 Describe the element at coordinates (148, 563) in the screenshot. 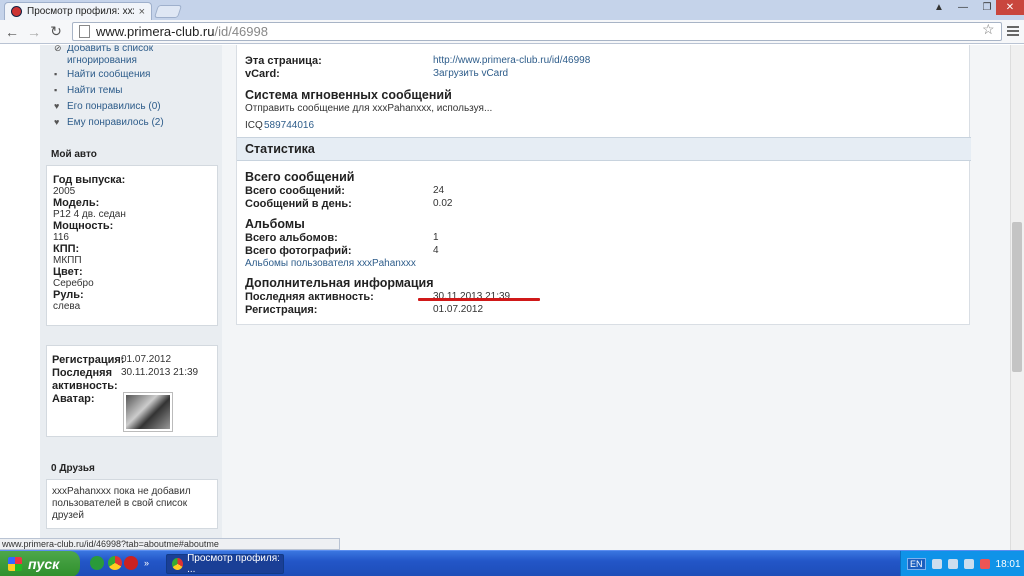

I see `chevron-right-icon: »` at that location.